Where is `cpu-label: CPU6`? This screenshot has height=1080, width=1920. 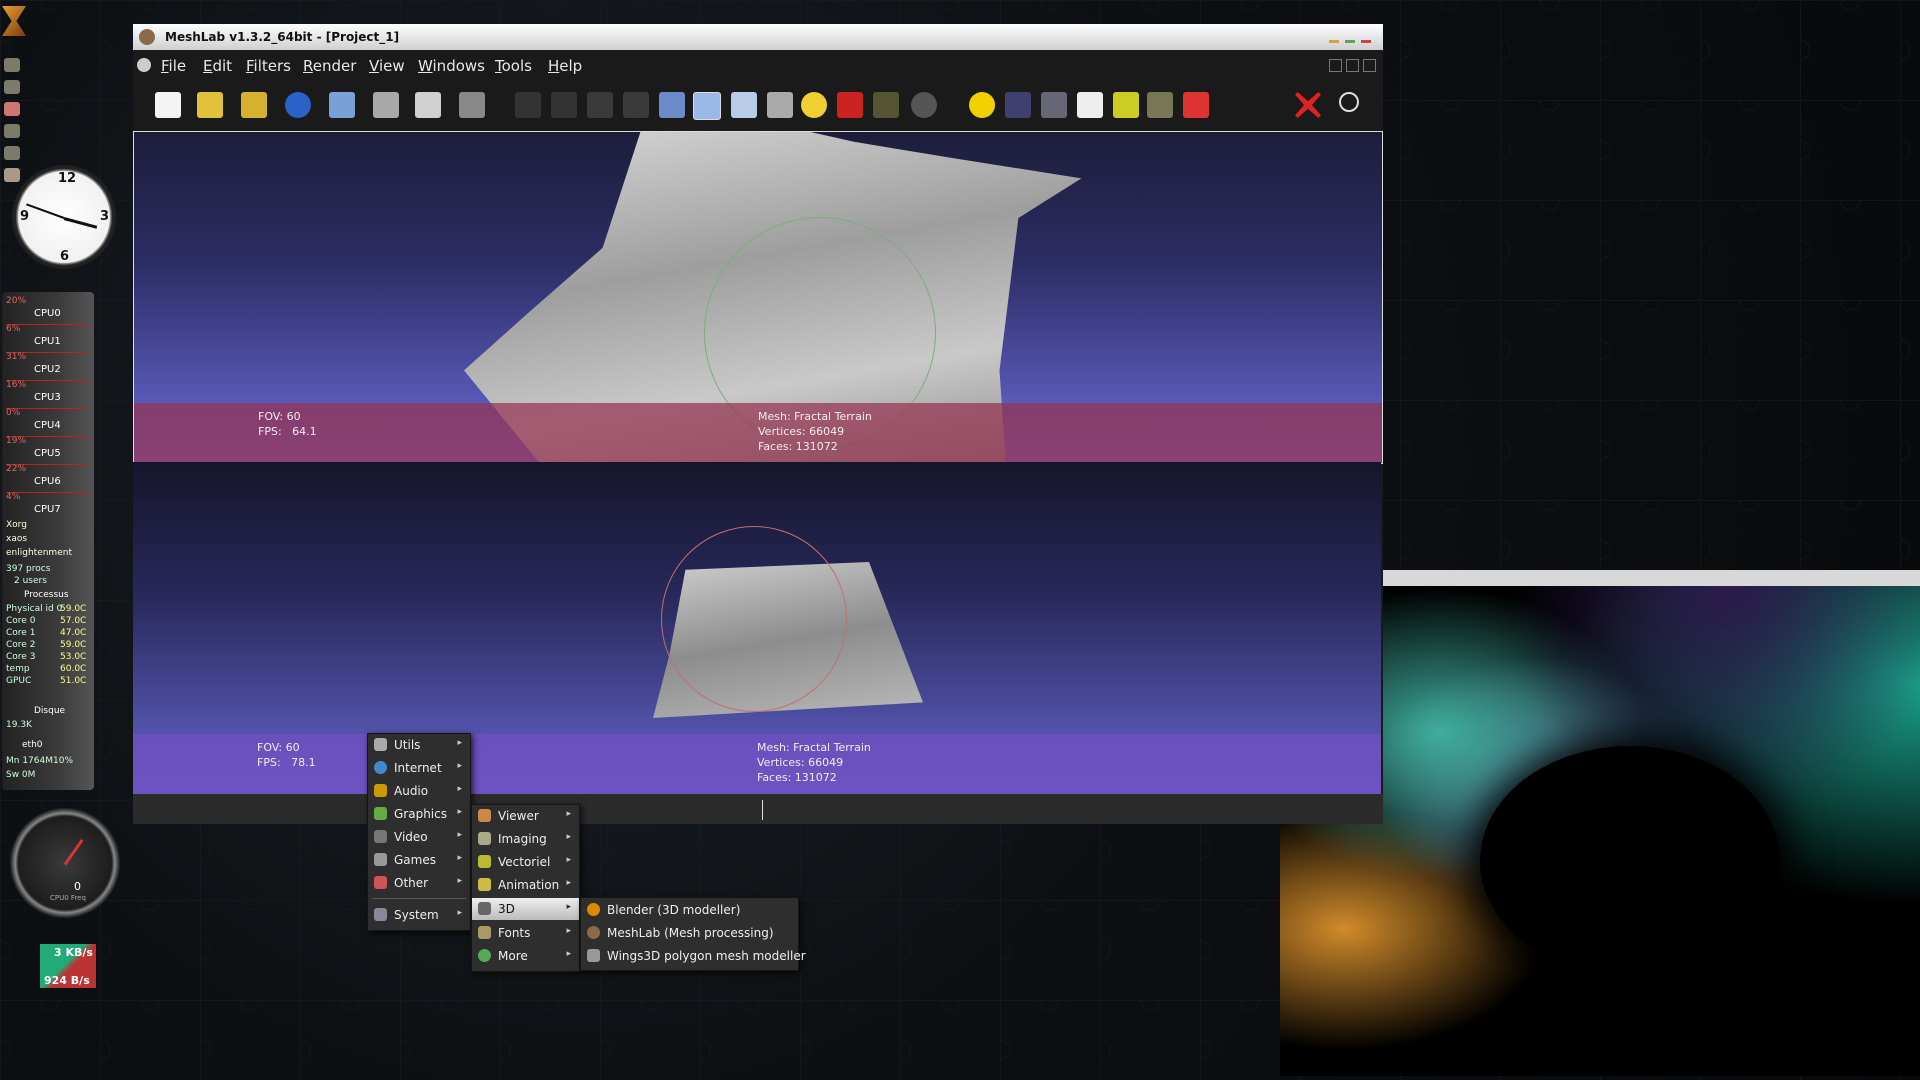
cpu-label: CPU6 is located at coordinates (47, 481).